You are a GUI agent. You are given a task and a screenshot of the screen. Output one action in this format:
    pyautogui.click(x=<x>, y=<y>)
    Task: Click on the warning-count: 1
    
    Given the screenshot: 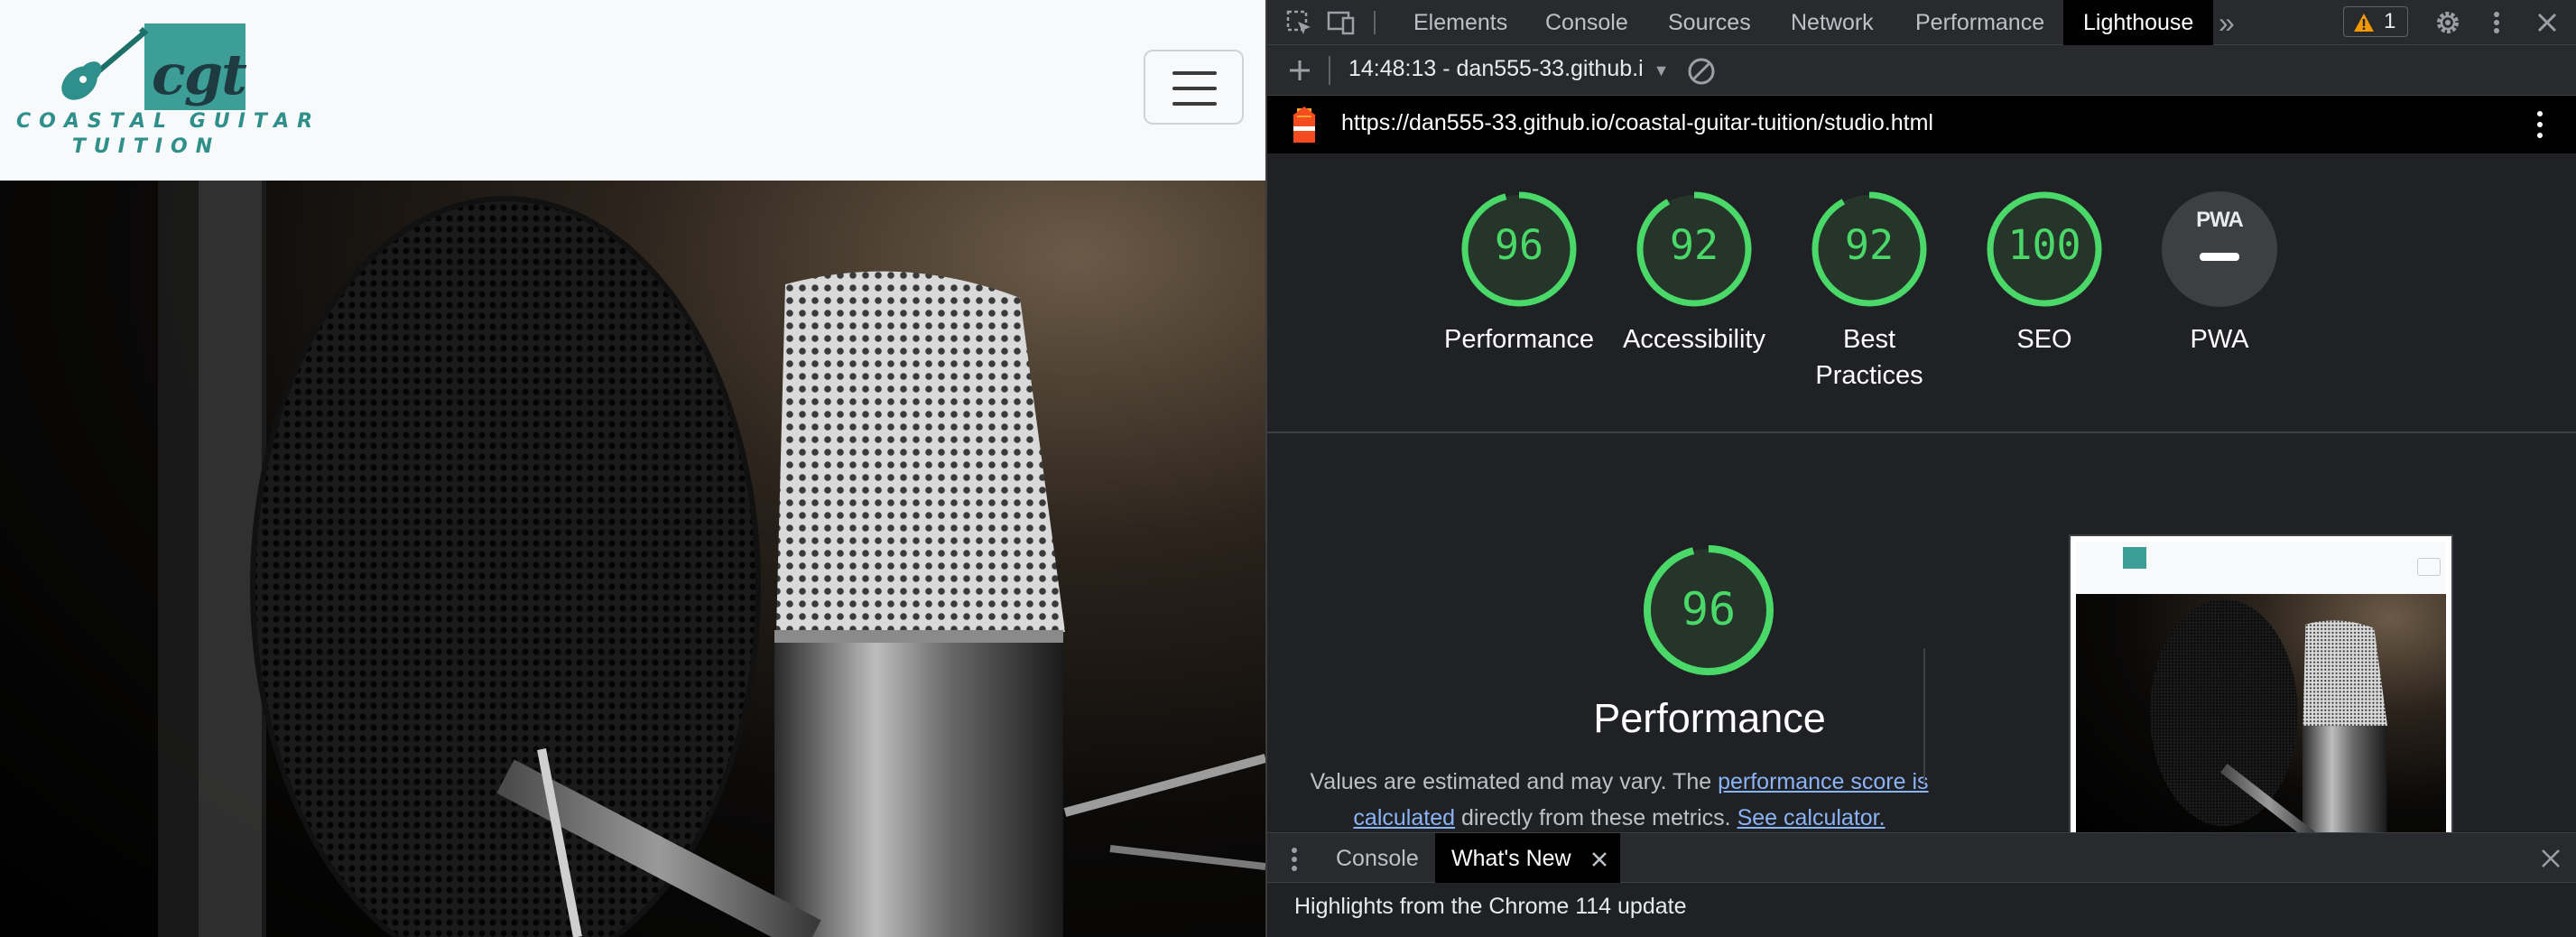 What is the action you would take?
    pyautogui.click(x=2390, y=21)
    